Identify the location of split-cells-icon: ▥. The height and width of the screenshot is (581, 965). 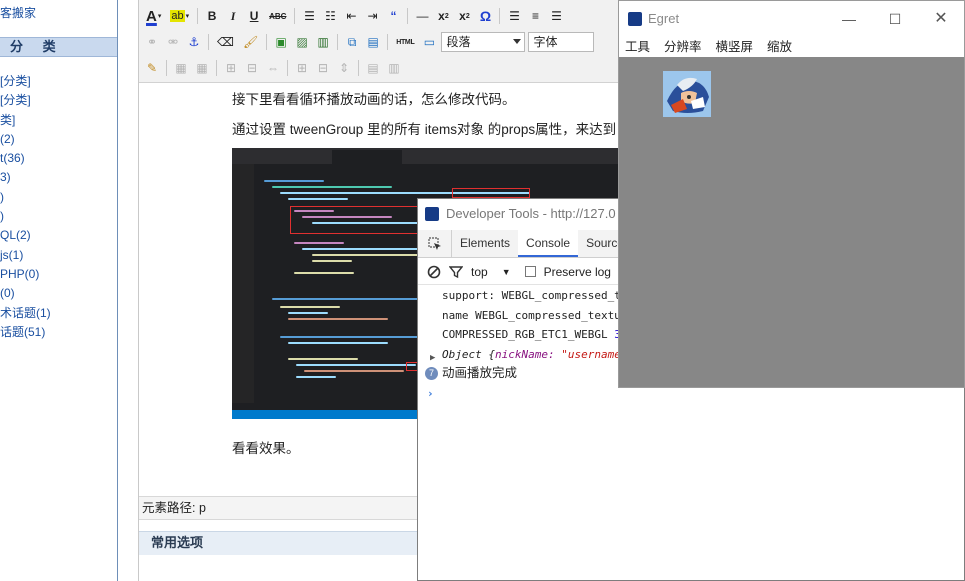
(394, 68).